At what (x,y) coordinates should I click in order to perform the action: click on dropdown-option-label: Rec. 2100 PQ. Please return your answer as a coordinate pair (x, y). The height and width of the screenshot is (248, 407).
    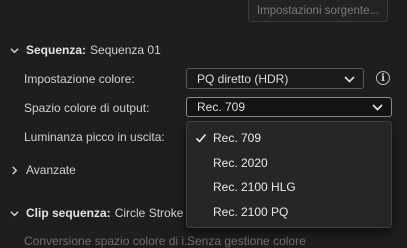
    Looking at the image, I should click on (251, 211).